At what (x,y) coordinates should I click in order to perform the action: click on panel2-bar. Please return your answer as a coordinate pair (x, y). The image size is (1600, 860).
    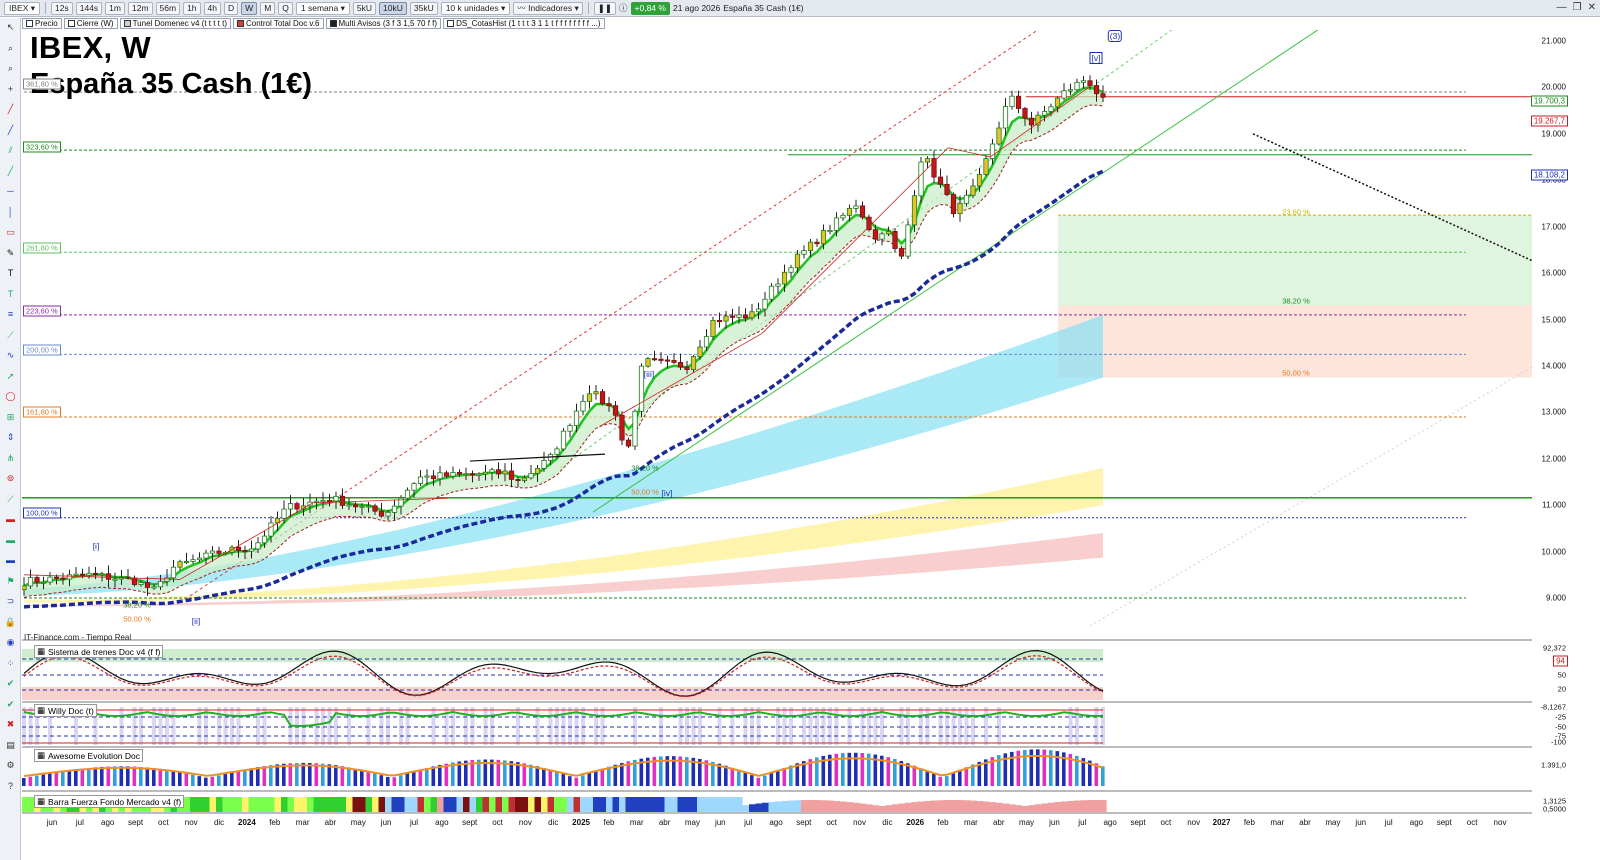
    Looking at the image, I should click on (219, 726).